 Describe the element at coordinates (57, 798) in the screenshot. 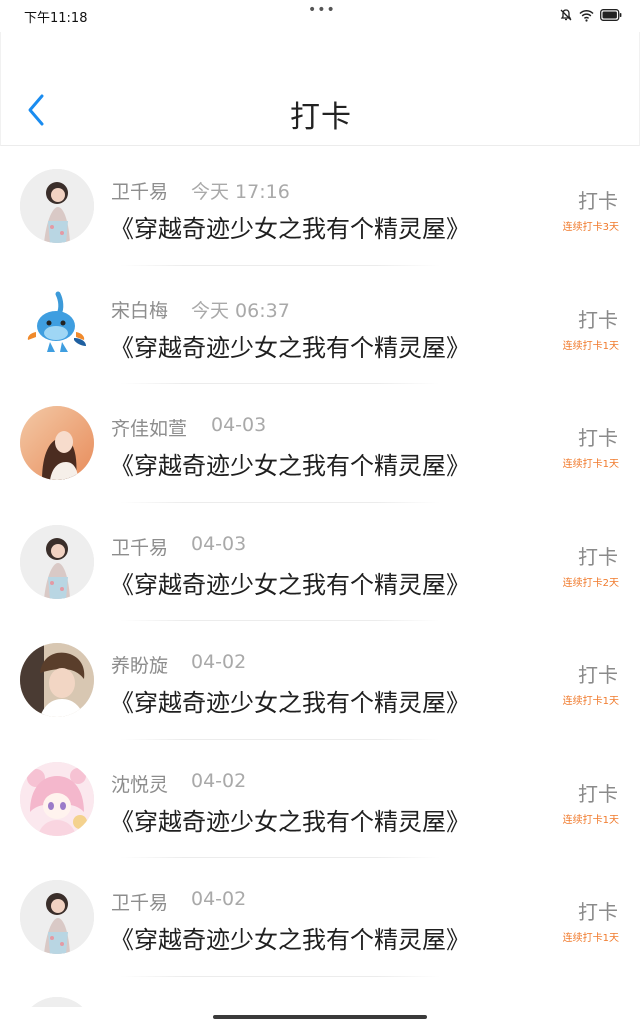

I see `anime-girl-avatar` at that location.